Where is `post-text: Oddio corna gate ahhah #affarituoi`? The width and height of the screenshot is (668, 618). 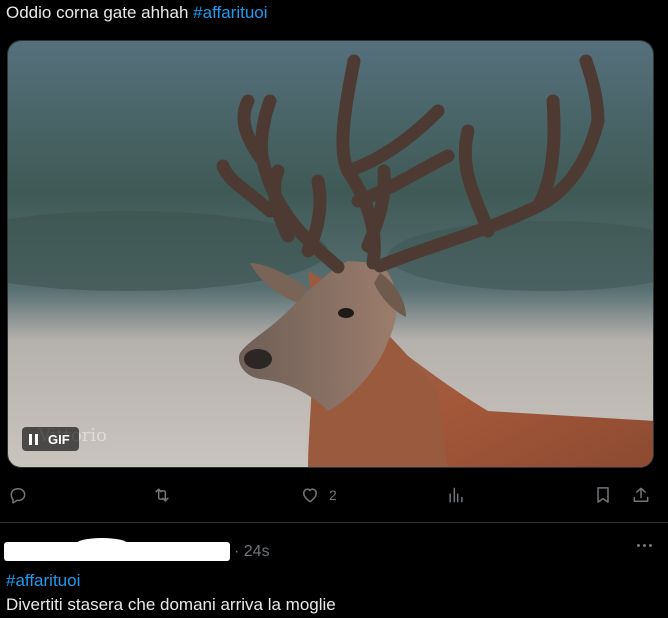
post-text: Oddio corna gate ahhah #affarituoi is located at coordinates (137, 13).